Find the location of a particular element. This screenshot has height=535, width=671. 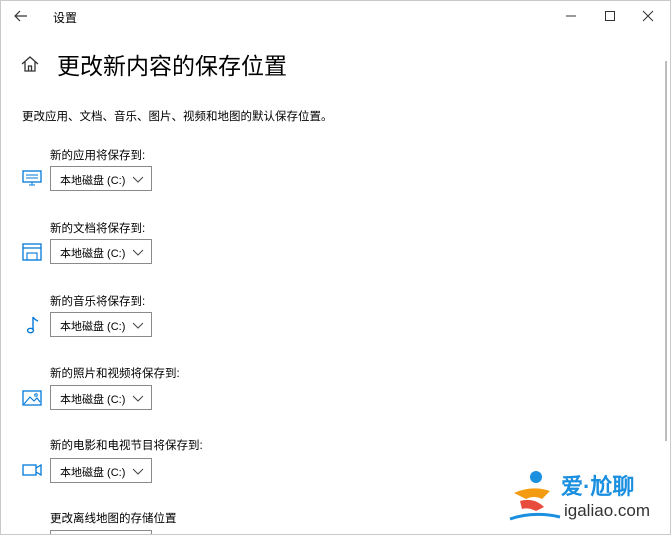

scrollbar is located at coordinates (666, 251).